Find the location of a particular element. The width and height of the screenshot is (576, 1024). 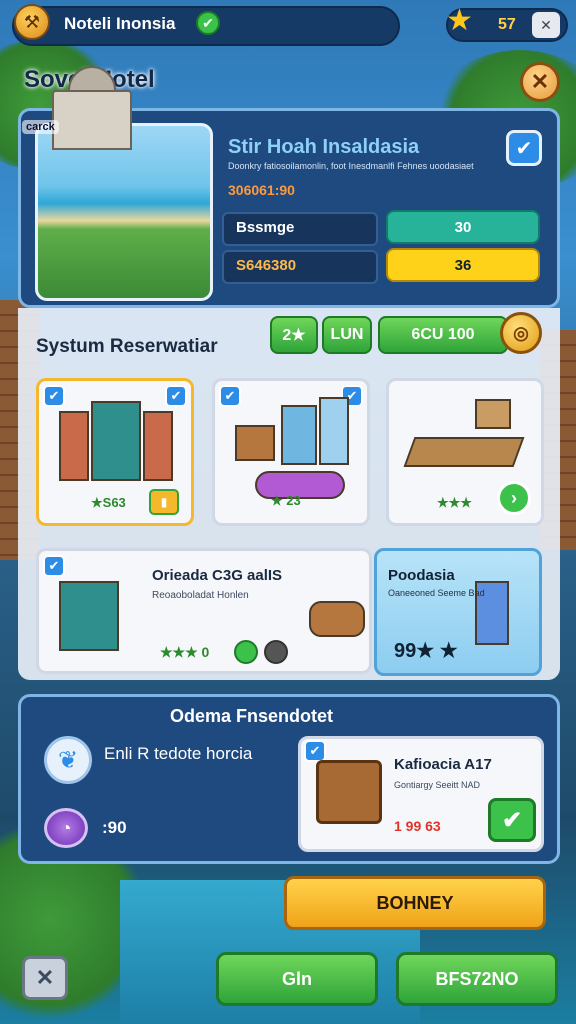

room-card: ✔ ✔ ★ 23 is located at coordinates (291, 452).